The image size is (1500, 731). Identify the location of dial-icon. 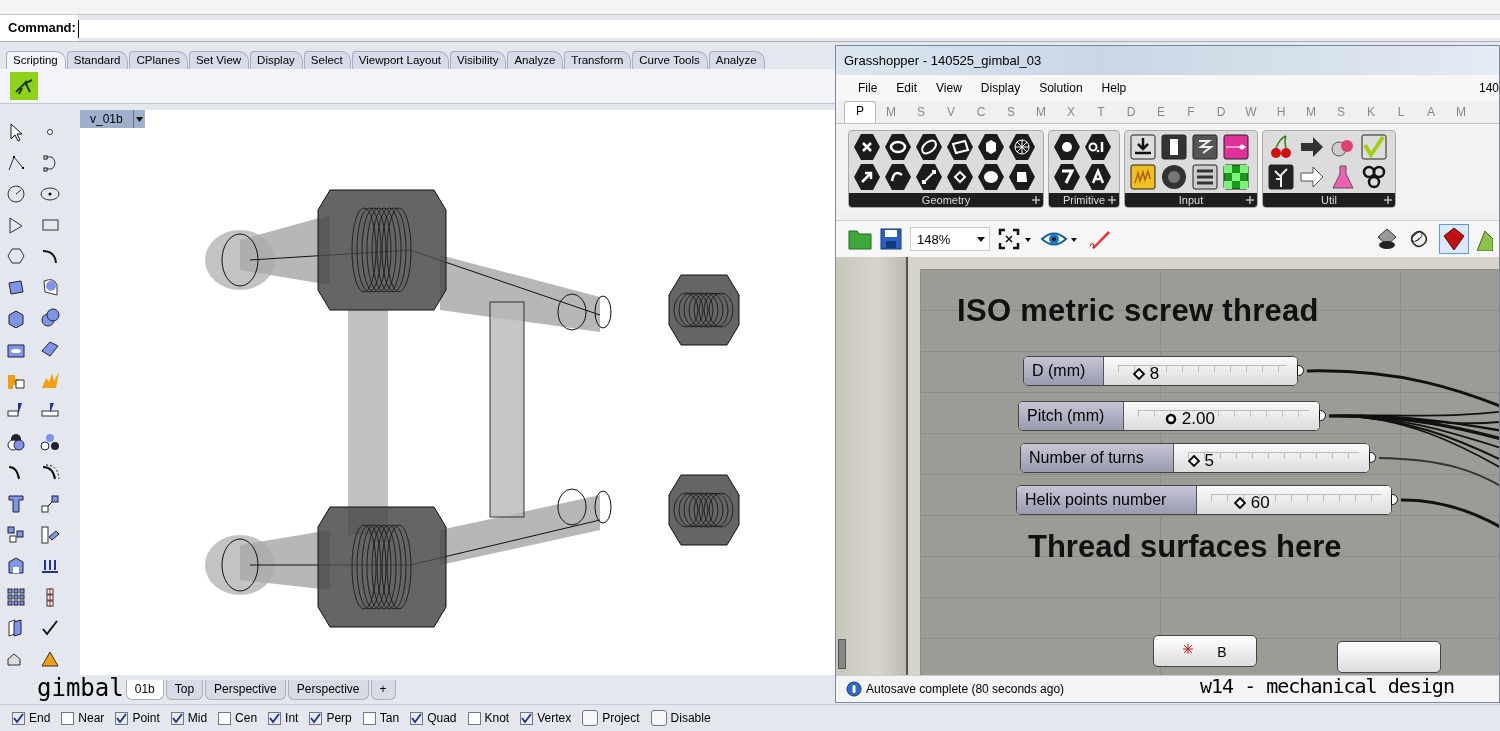
(1174, 177).